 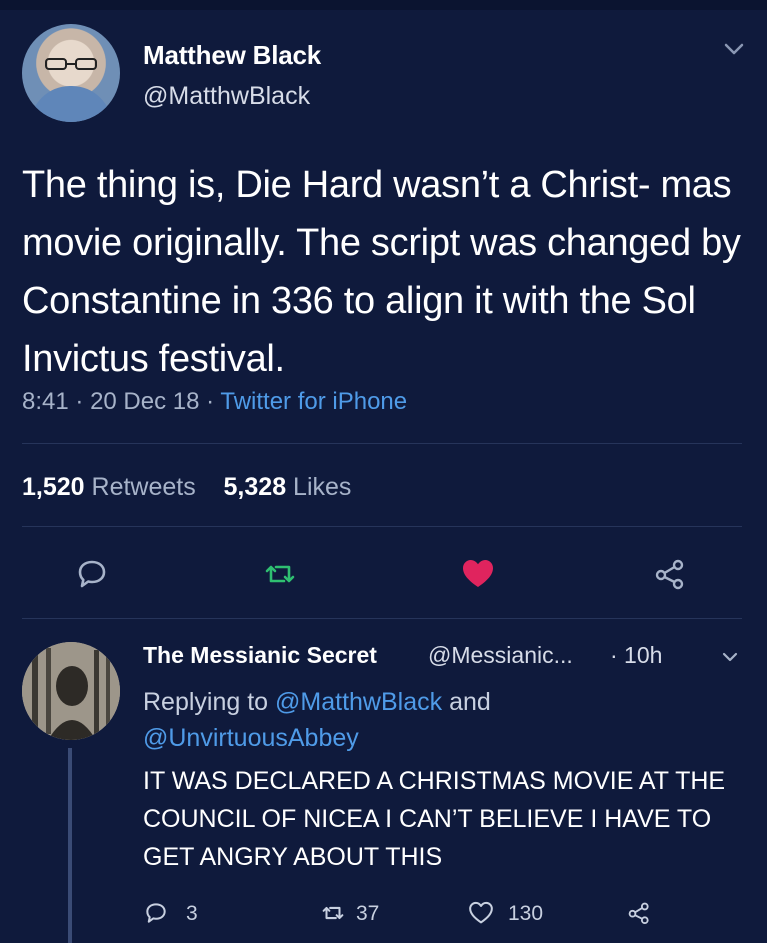 What do you see at coordinates (251, 738) in the screenshot?
I see `replying-handle: @UnvirtuousAbbey` at bounding box center [251, 738].